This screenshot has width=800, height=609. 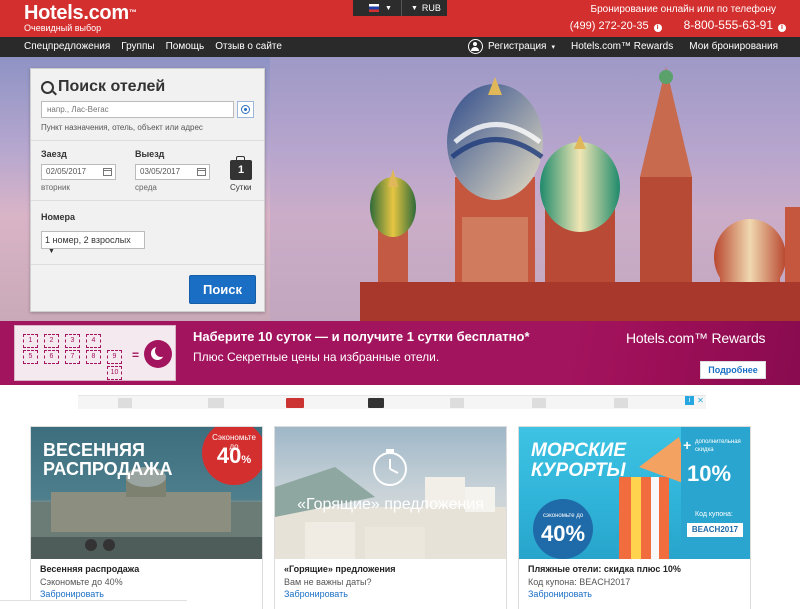 I want to click on card-subtitle: Код купона: BEACH2017, so click(x=579, y=582).